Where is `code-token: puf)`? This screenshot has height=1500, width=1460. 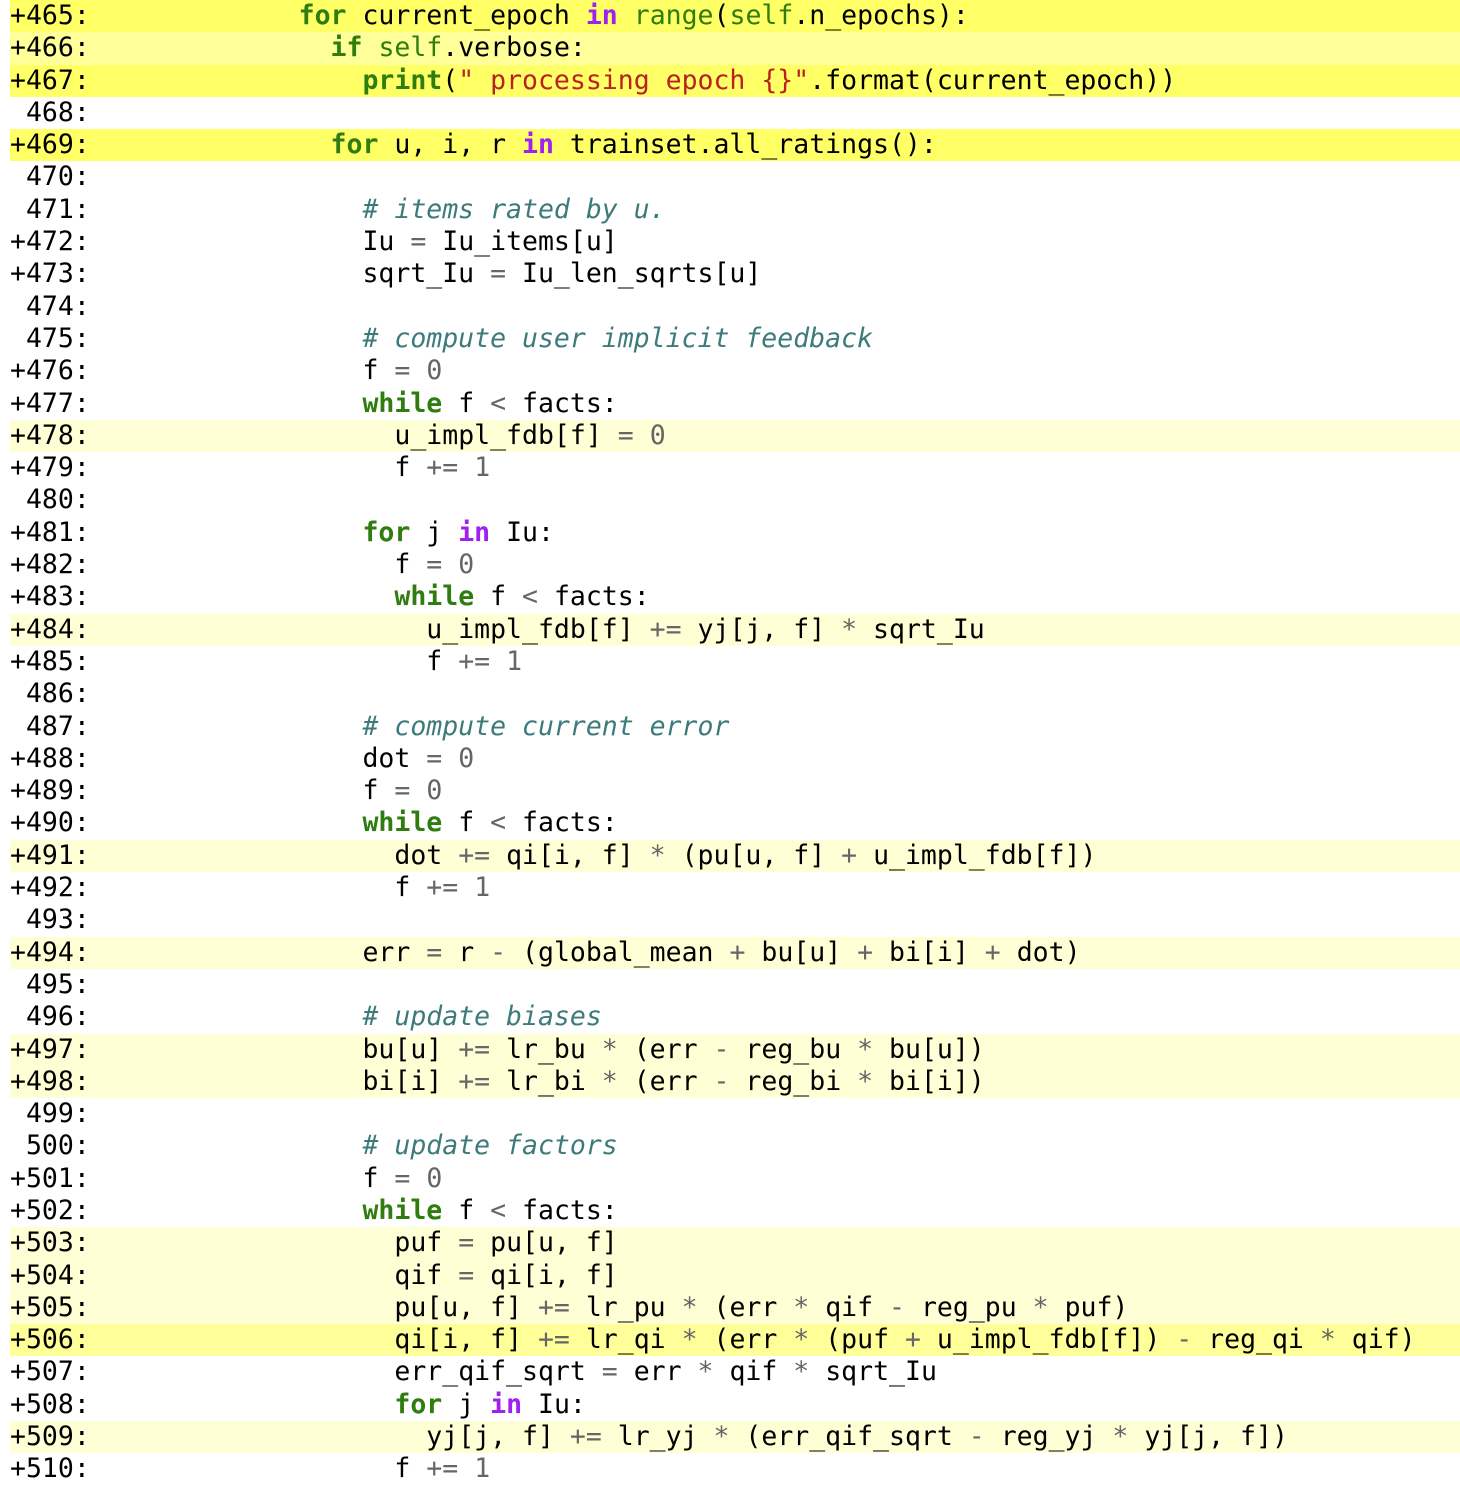
code-token: puf) is located at coordinates (1088, 1307).